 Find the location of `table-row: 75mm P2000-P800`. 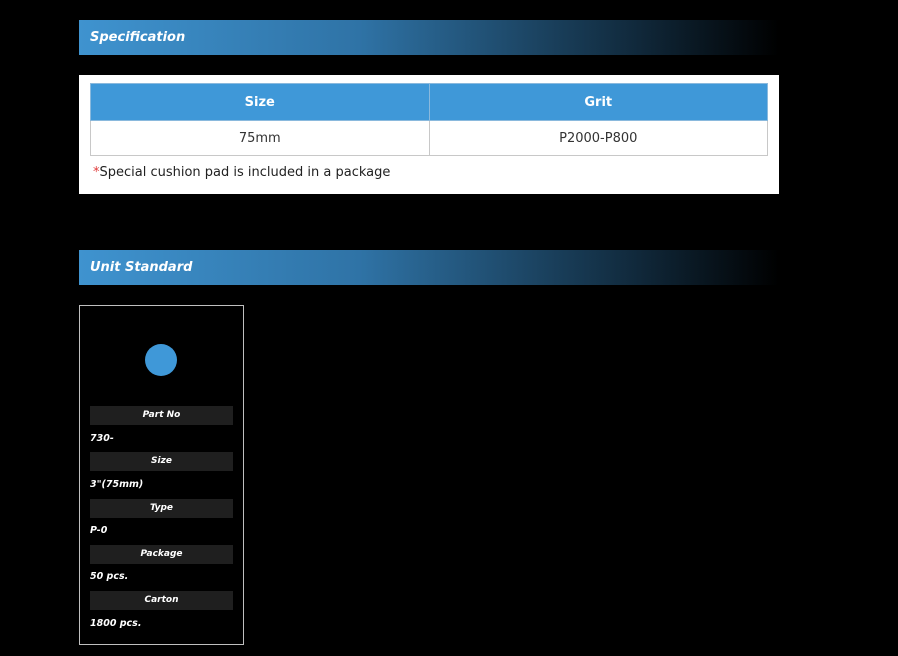

table-row: 75mm P2000-P800 is located at coordinates (429, 138).